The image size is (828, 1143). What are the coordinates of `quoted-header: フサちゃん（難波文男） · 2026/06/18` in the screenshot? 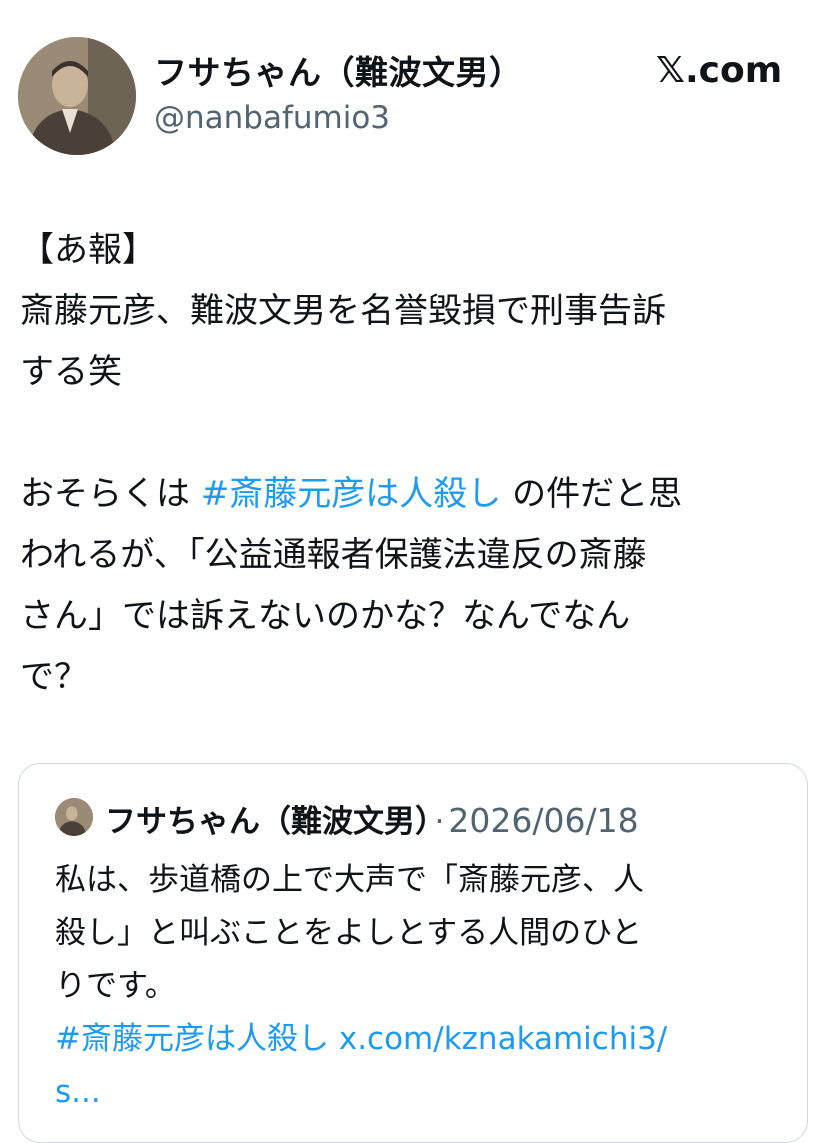 It's located at (372, 818).